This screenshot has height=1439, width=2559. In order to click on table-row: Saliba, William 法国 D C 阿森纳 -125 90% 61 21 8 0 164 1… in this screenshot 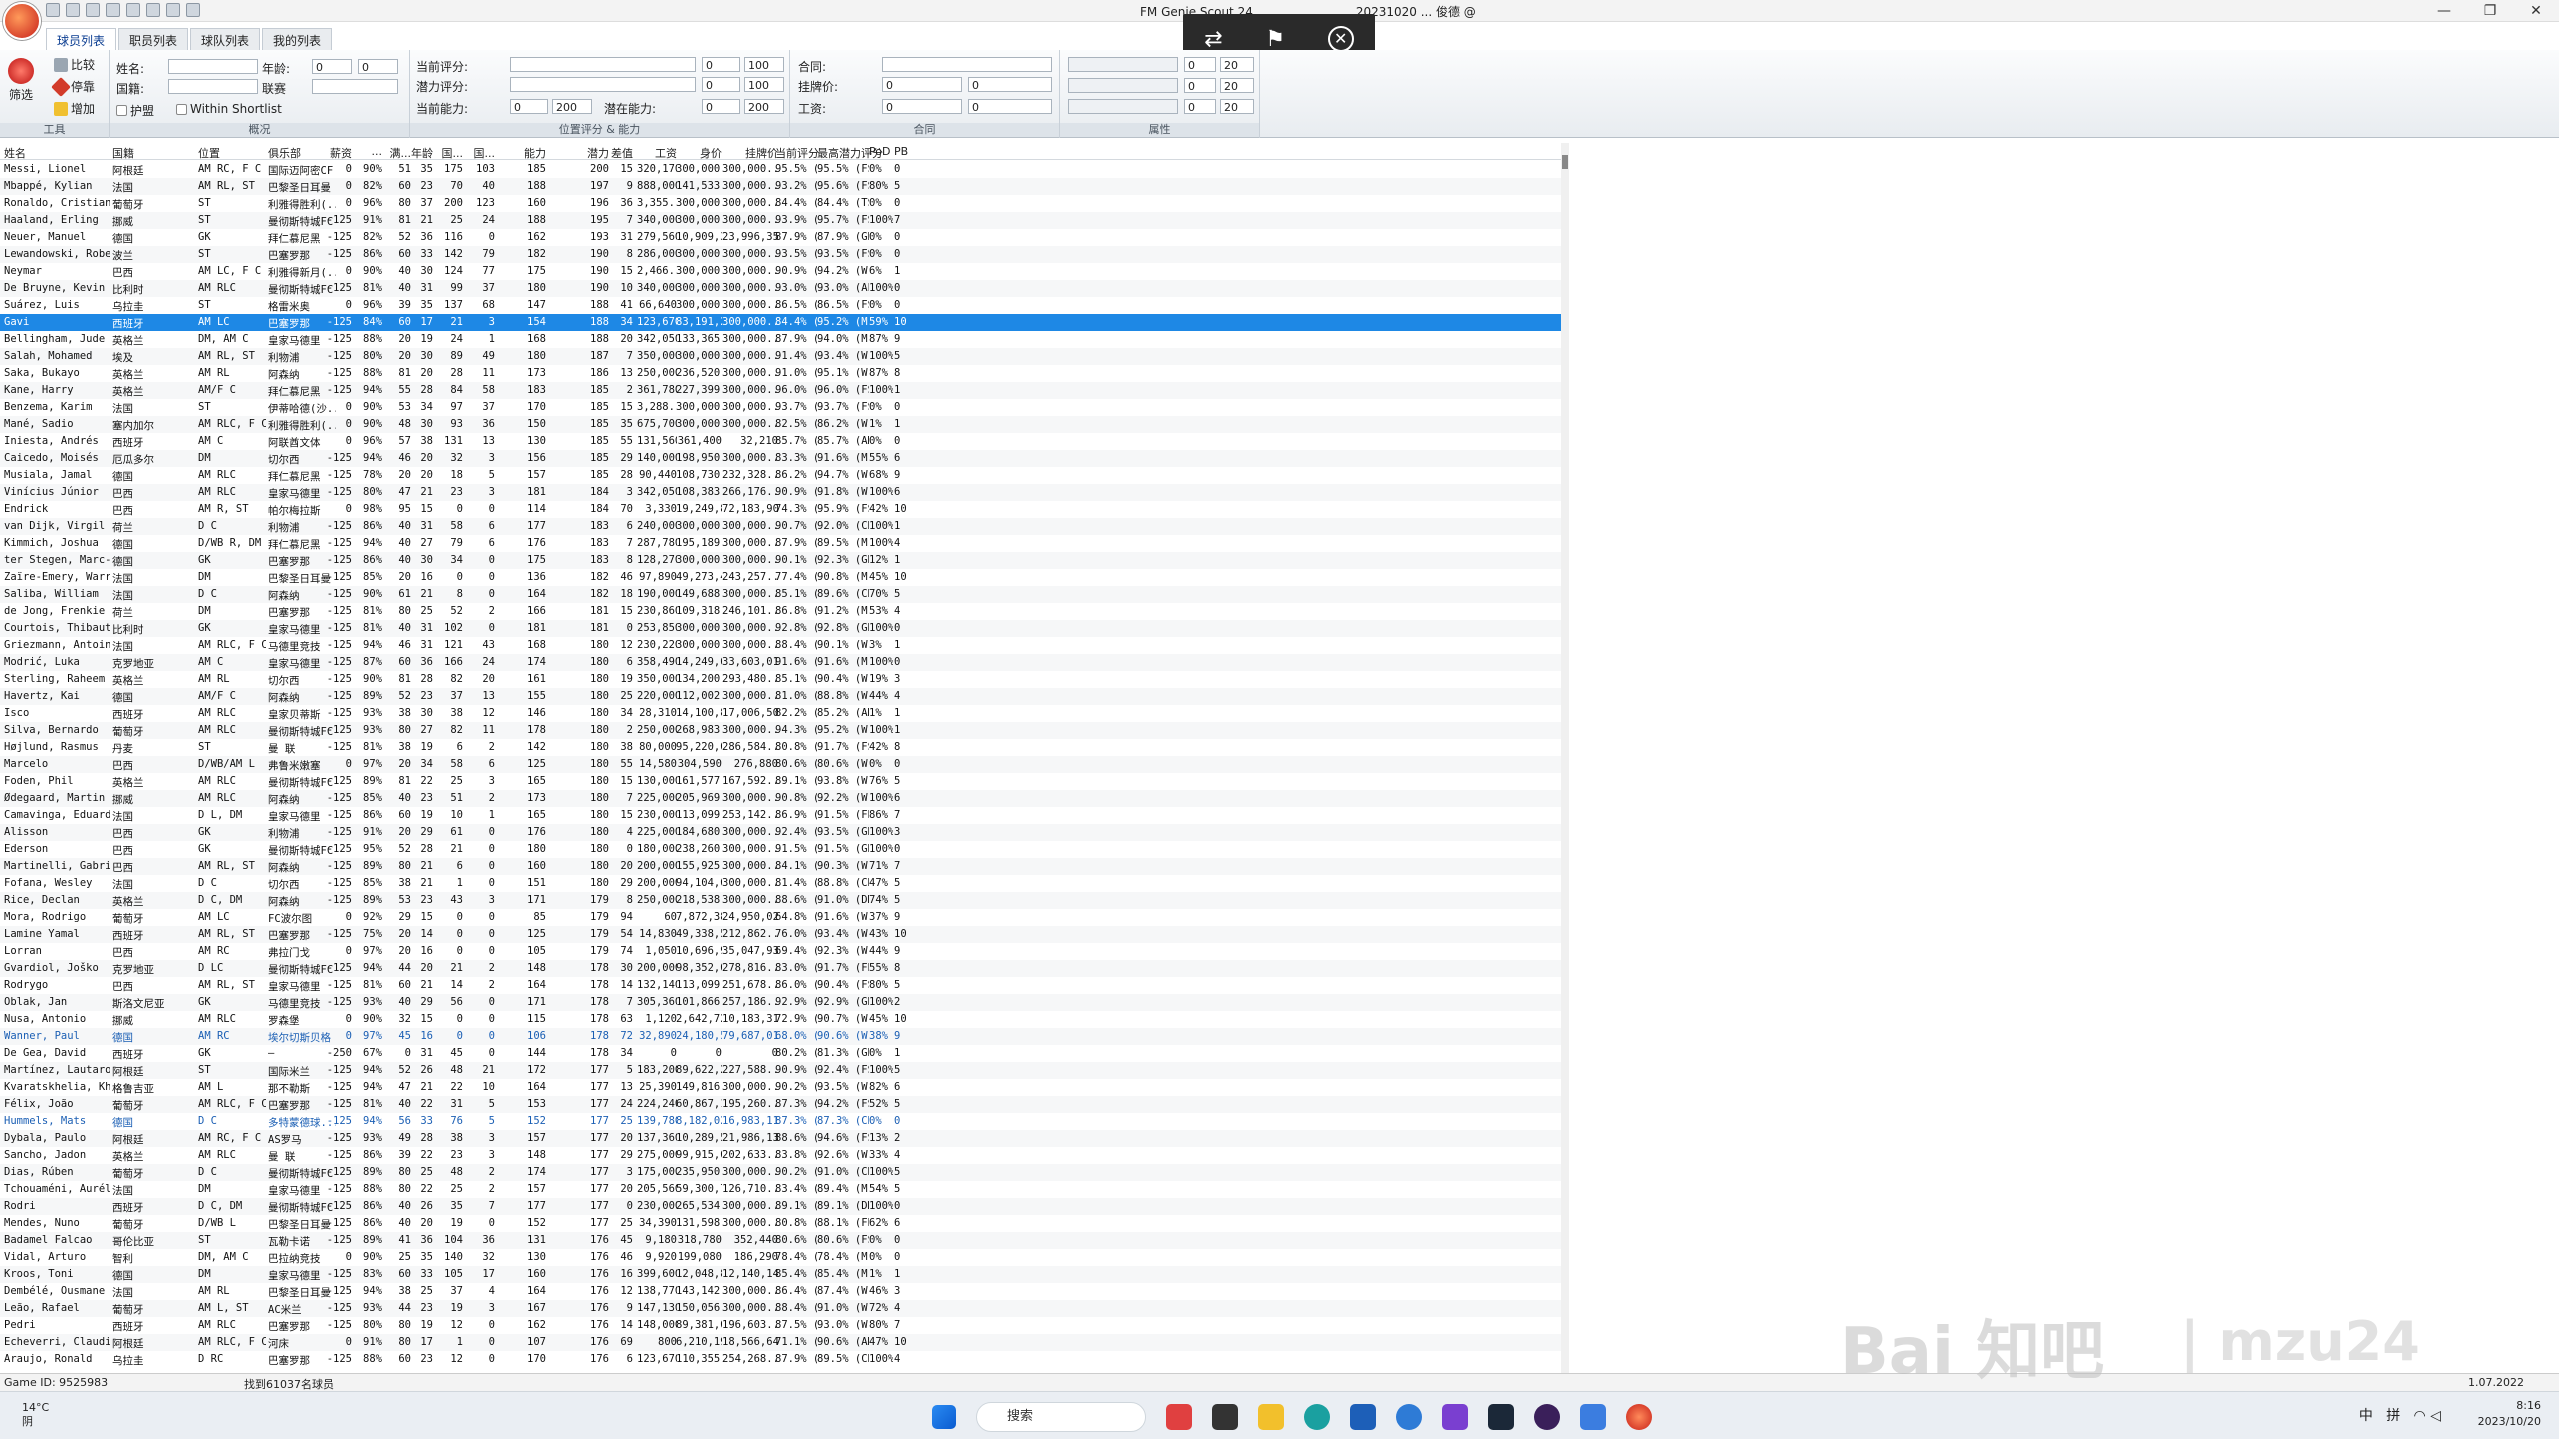, I will do `click(780, 594)`.